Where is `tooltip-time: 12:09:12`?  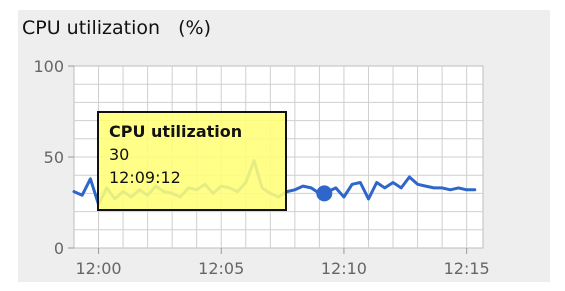 tooltip-time: 12:09:12 is located at coordinates (145, 177).